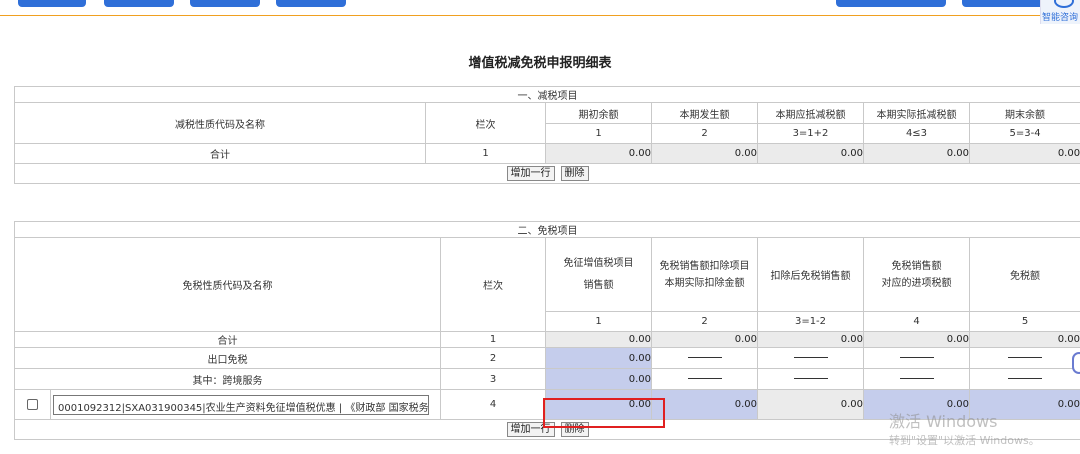 The height and width of the screenshot is (454, 1080). What do you see at coordinates (493, 404) in the screenshot?
I see `exemption-row-line: 4` at bounding box center [493, 404].